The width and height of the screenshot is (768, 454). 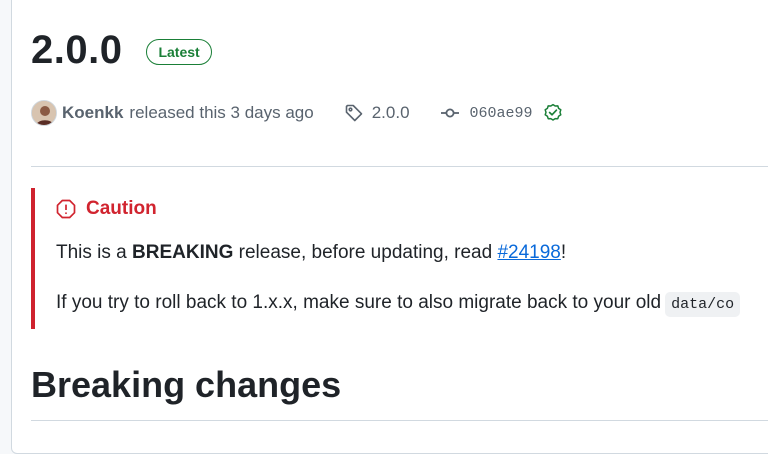 I want to click on stop-icon, so click(x=66, y=209).